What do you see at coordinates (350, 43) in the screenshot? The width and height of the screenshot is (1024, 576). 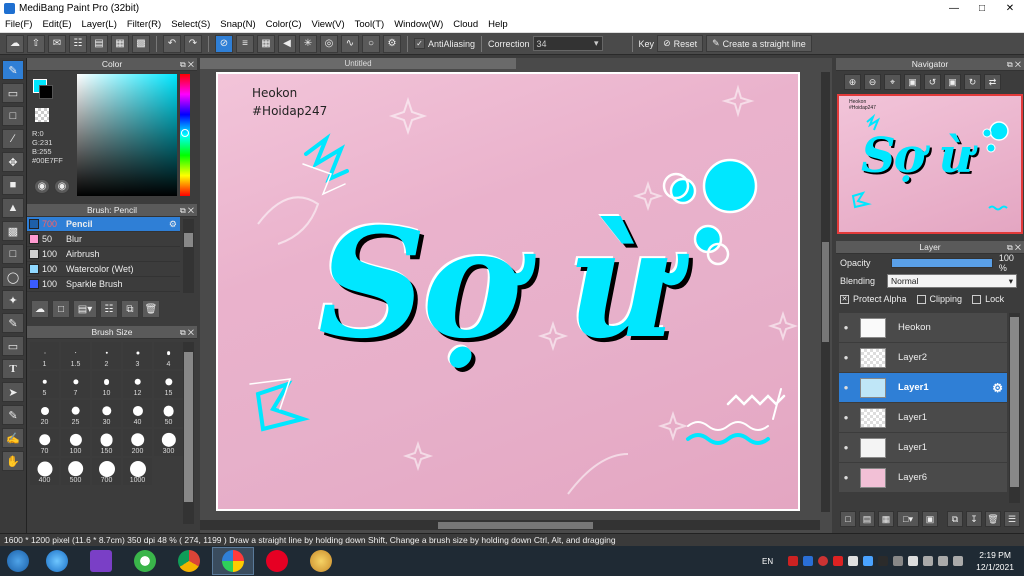 I see `curve-snap-icon: ∿` at bounding box center [350, 43].